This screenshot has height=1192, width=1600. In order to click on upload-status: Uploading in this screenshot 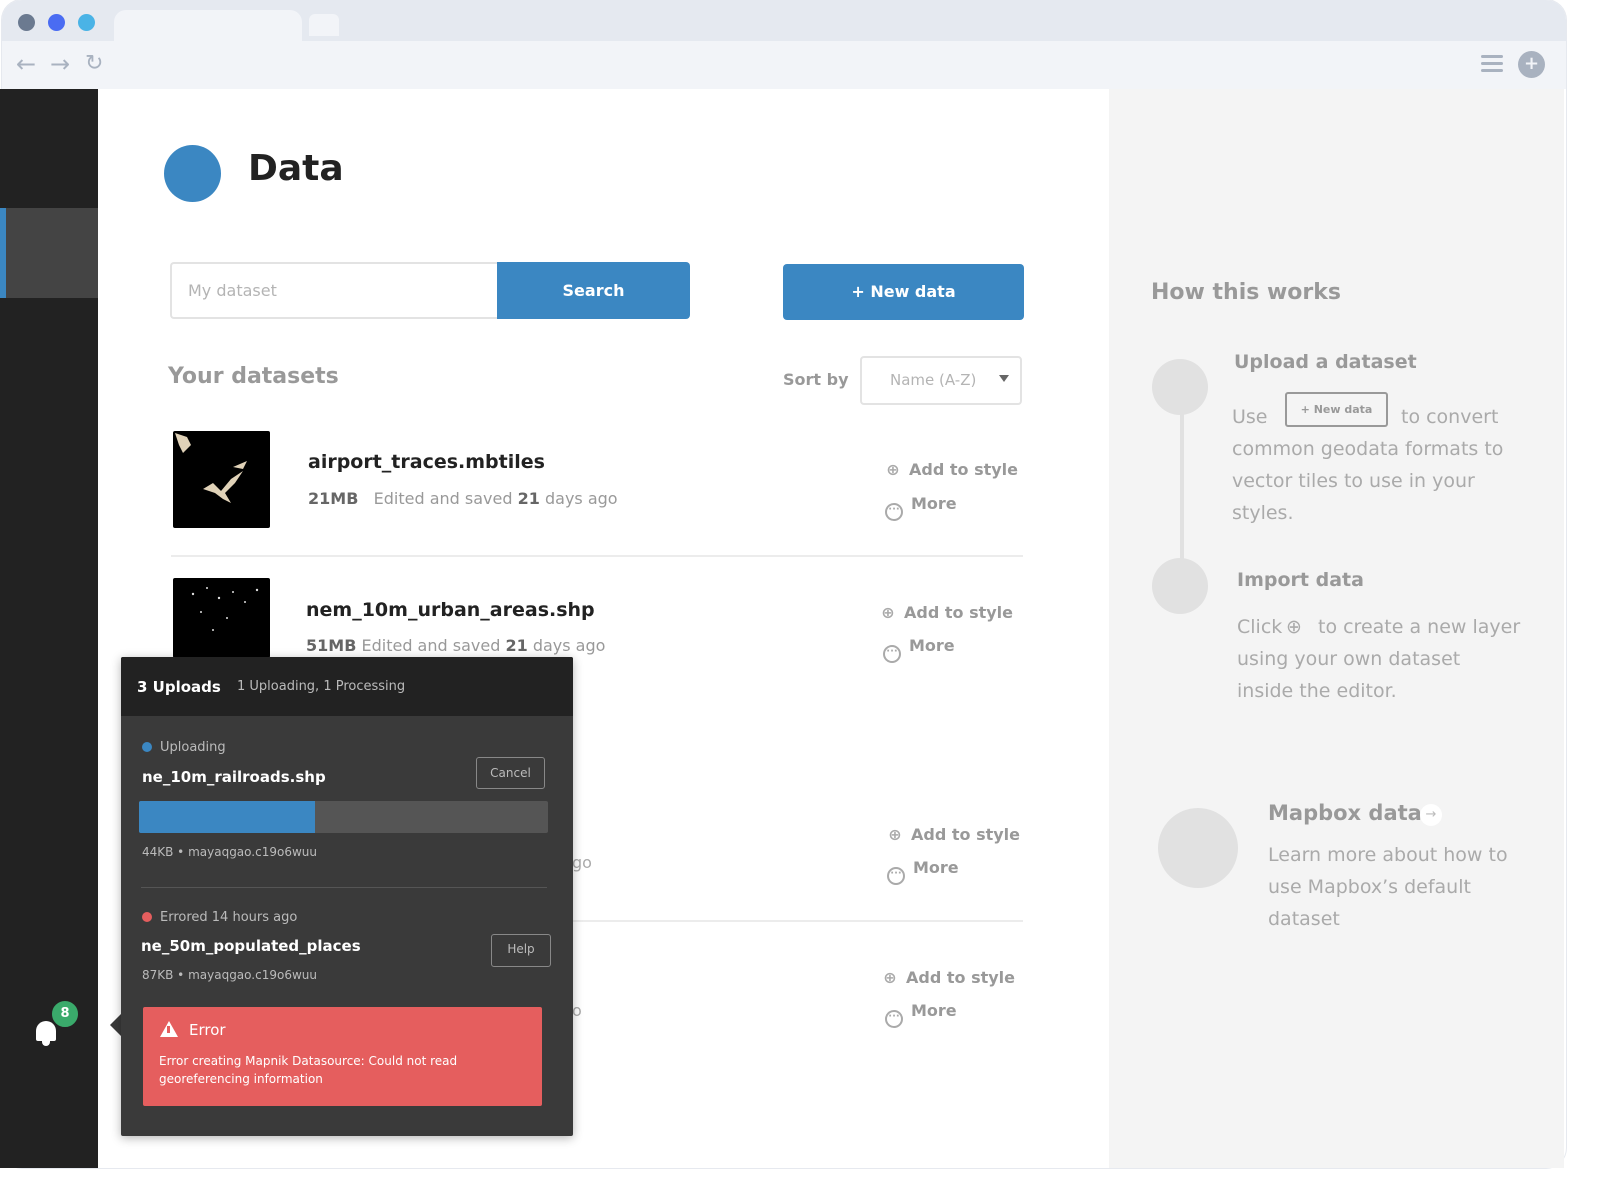, I will do `click(184, 747)`.